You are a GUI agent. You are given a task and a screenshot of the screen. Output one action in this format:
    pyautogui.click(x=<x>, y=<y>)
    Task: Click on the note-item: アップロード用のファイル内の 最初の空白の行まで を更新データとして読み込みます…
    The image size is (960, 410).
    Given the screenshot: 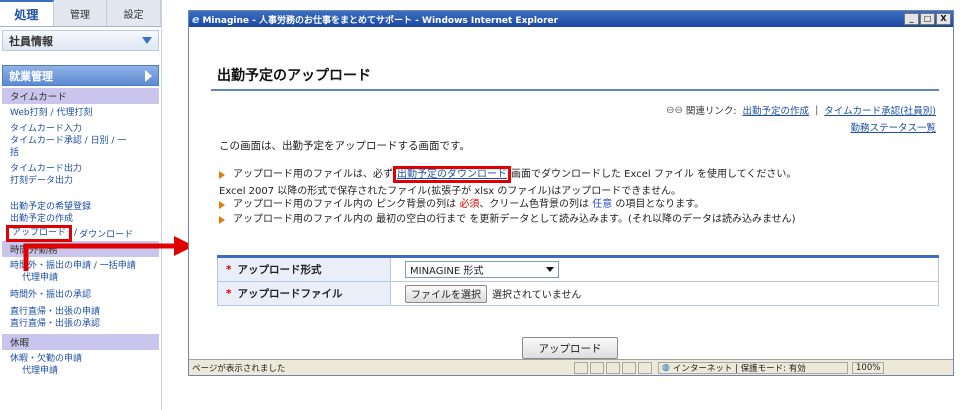 What is the action you would take?
    pyautogui.click(x=507, y=219)
    